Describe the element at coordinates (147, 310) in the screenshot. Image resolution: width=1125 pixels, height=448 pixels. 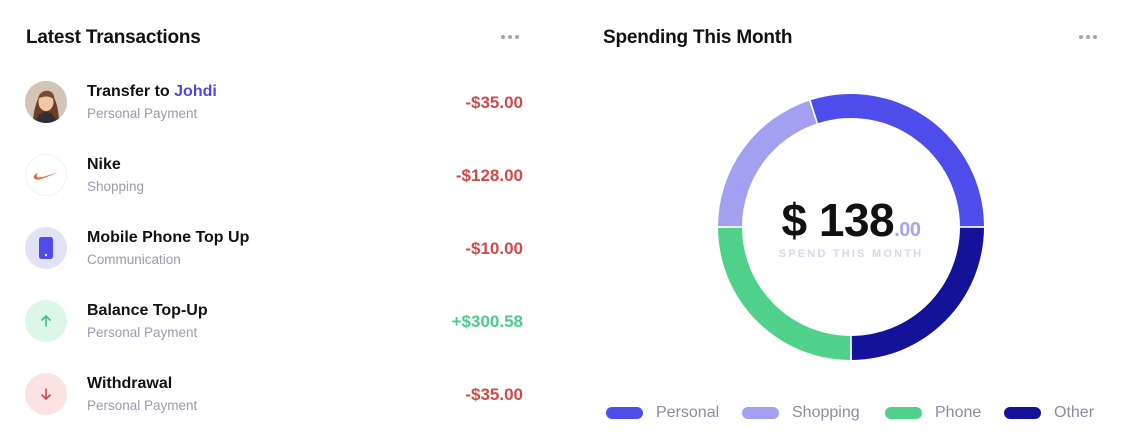
I see `transaction-name: Balance Top-Up` at that location.